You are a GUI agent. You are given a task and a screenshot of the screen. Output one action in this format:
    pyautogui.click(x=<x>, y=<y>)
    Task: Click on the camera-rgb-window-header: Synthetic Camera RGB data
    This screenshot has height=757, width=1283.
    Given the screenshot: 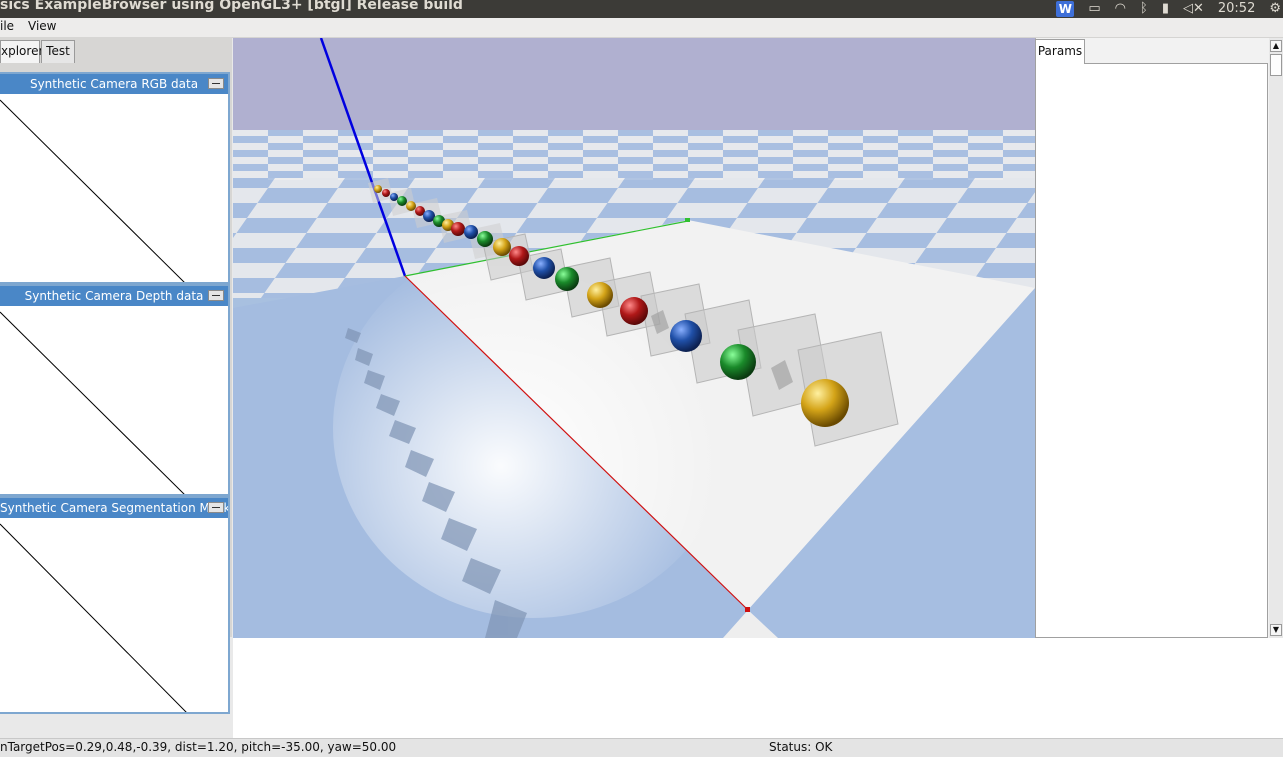 What is the action you would take?
    pyautogui.click(x=114, y=84)
    